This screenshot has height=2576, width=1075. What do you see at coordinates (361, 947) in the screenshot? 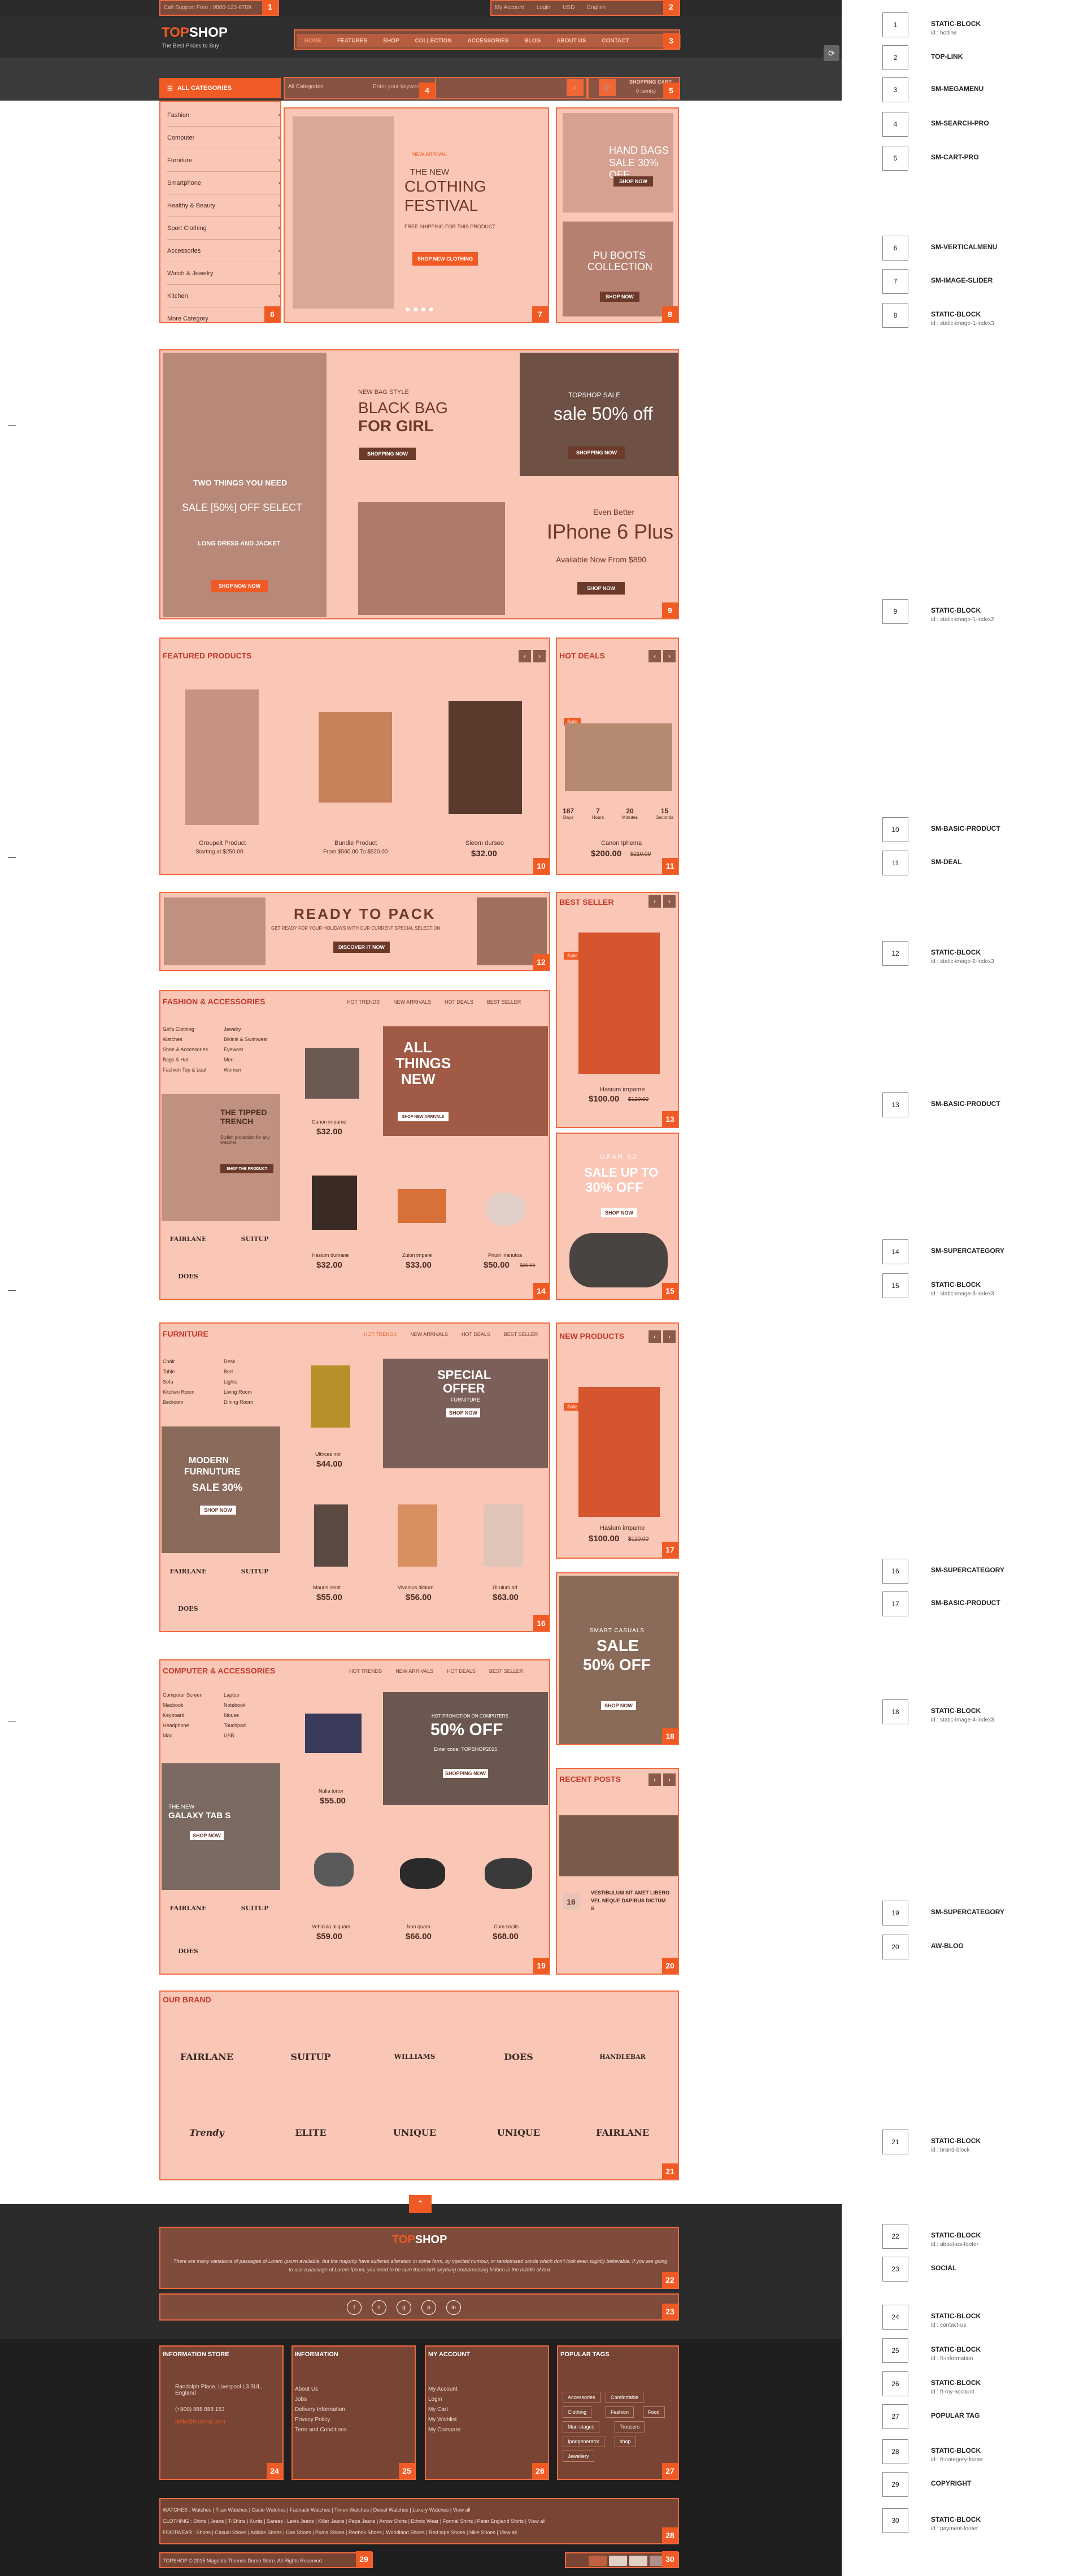
I see `ready-button: DISCOVER IT NOW` at bounding box center [361, 947].